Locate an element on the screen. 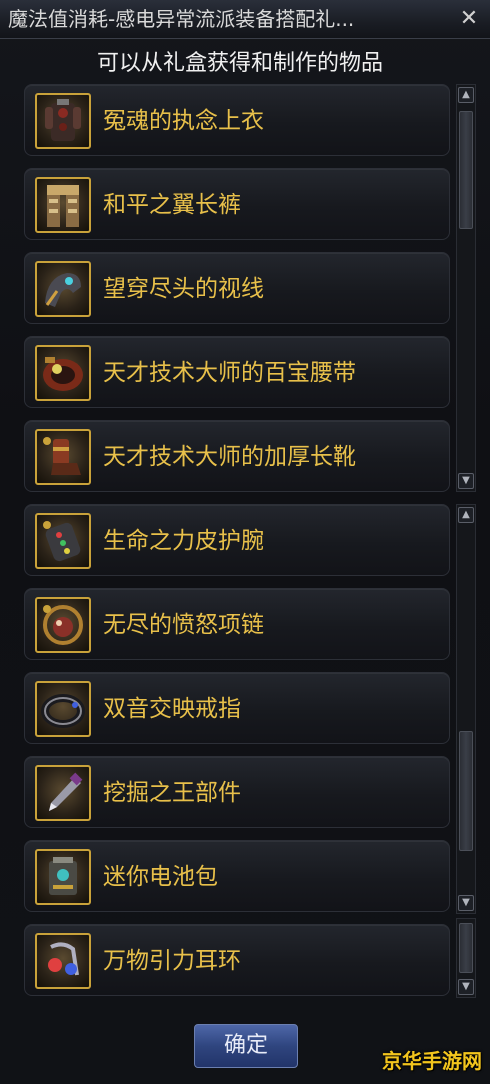  boots-icon is located at coordinates (63, 457).